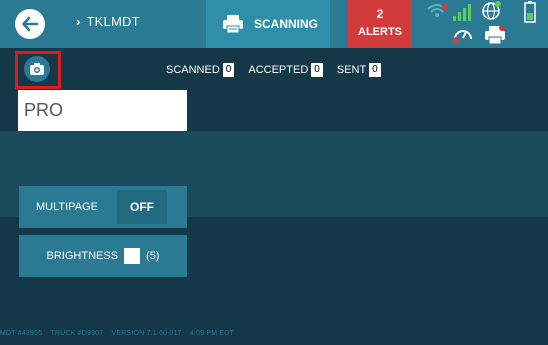  I want to click on camera-button, so click(37, 69).